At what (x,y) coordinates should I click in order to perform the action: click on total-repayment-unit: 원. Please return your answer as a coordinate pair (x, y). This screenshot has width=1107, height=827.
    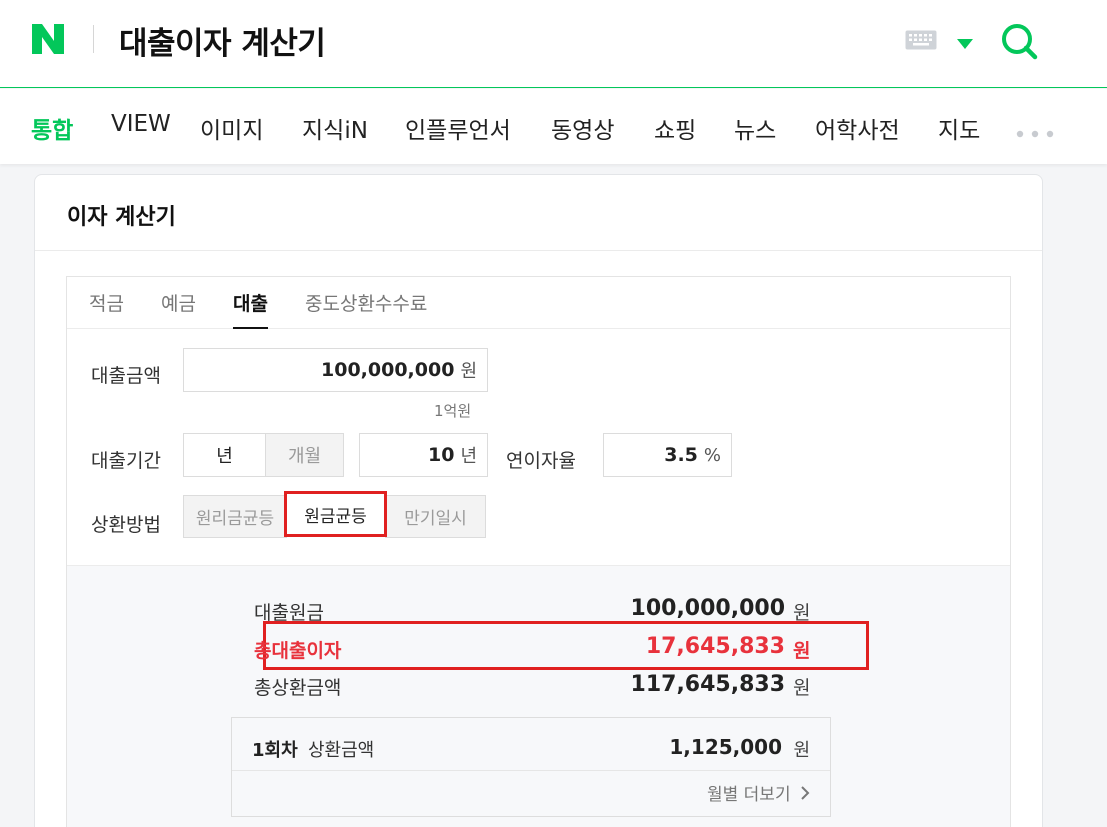
    Looking at the image, I should click on (802, 688).